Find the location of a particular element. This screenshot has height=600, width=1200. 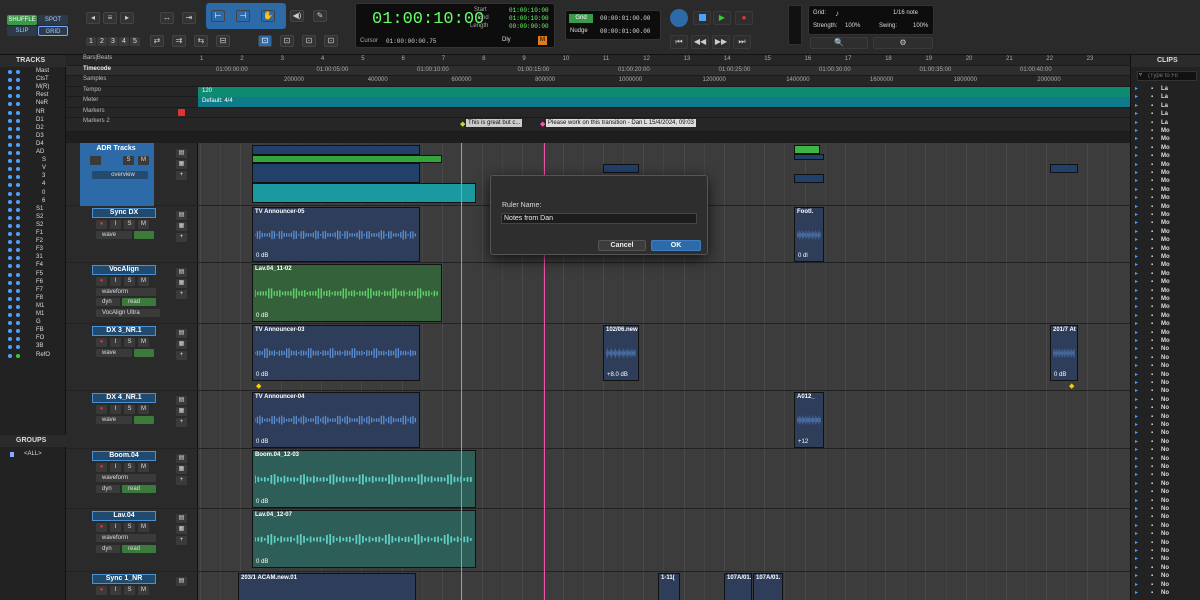

rewind-button: ◀◀ is located at coordinates (700, 42).